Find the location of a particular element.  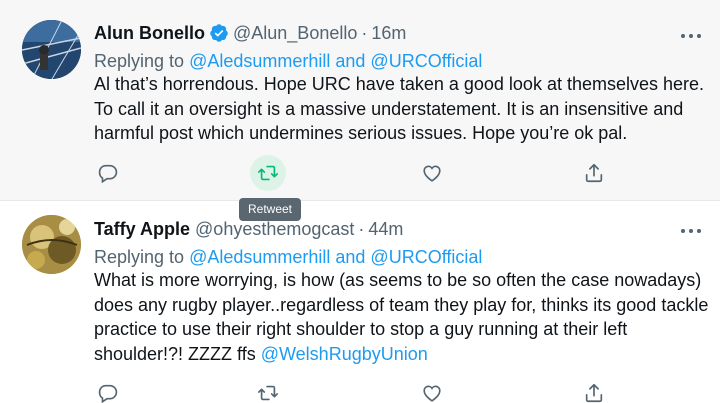

author-name: Taffy Apple is located at coordinates (142, 229).